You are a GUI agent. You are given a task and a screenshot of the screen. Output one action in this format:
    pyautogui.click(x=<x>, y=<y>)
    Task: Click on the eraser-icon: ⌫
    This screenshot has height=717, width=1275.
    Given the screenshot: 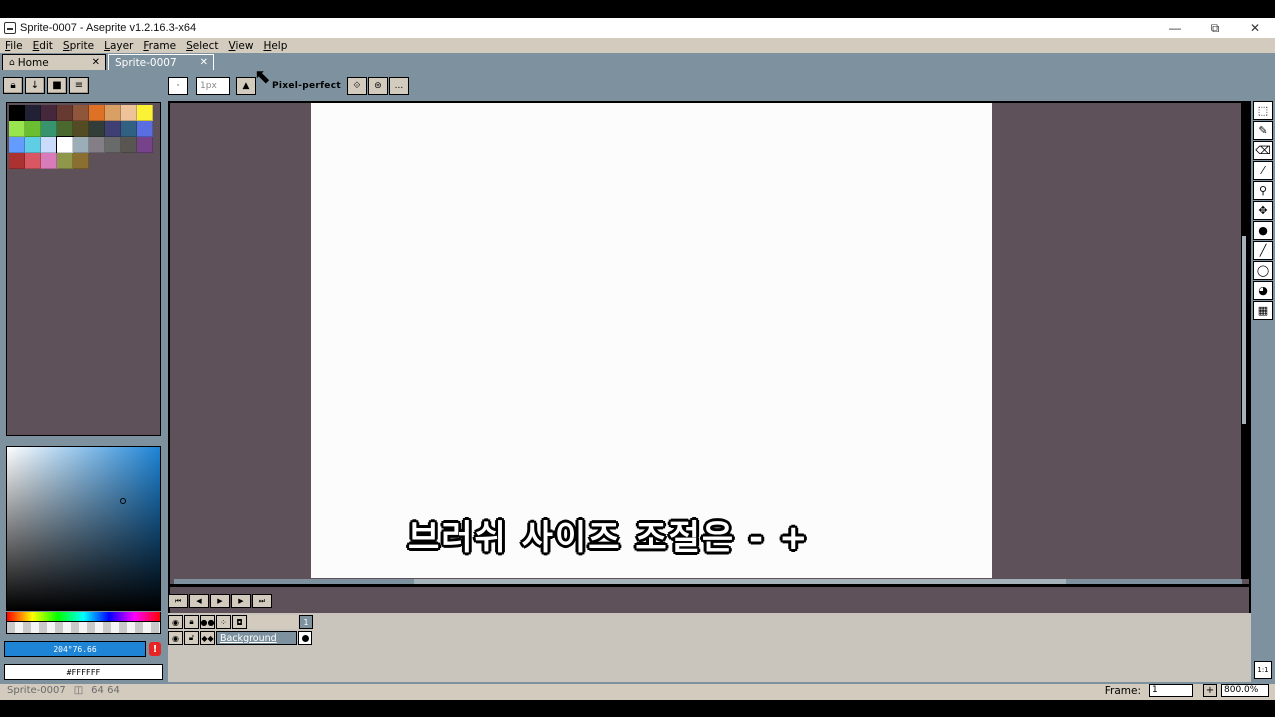 What is the action you would take?
    pyautogui.click(x=1263, y=150)
    